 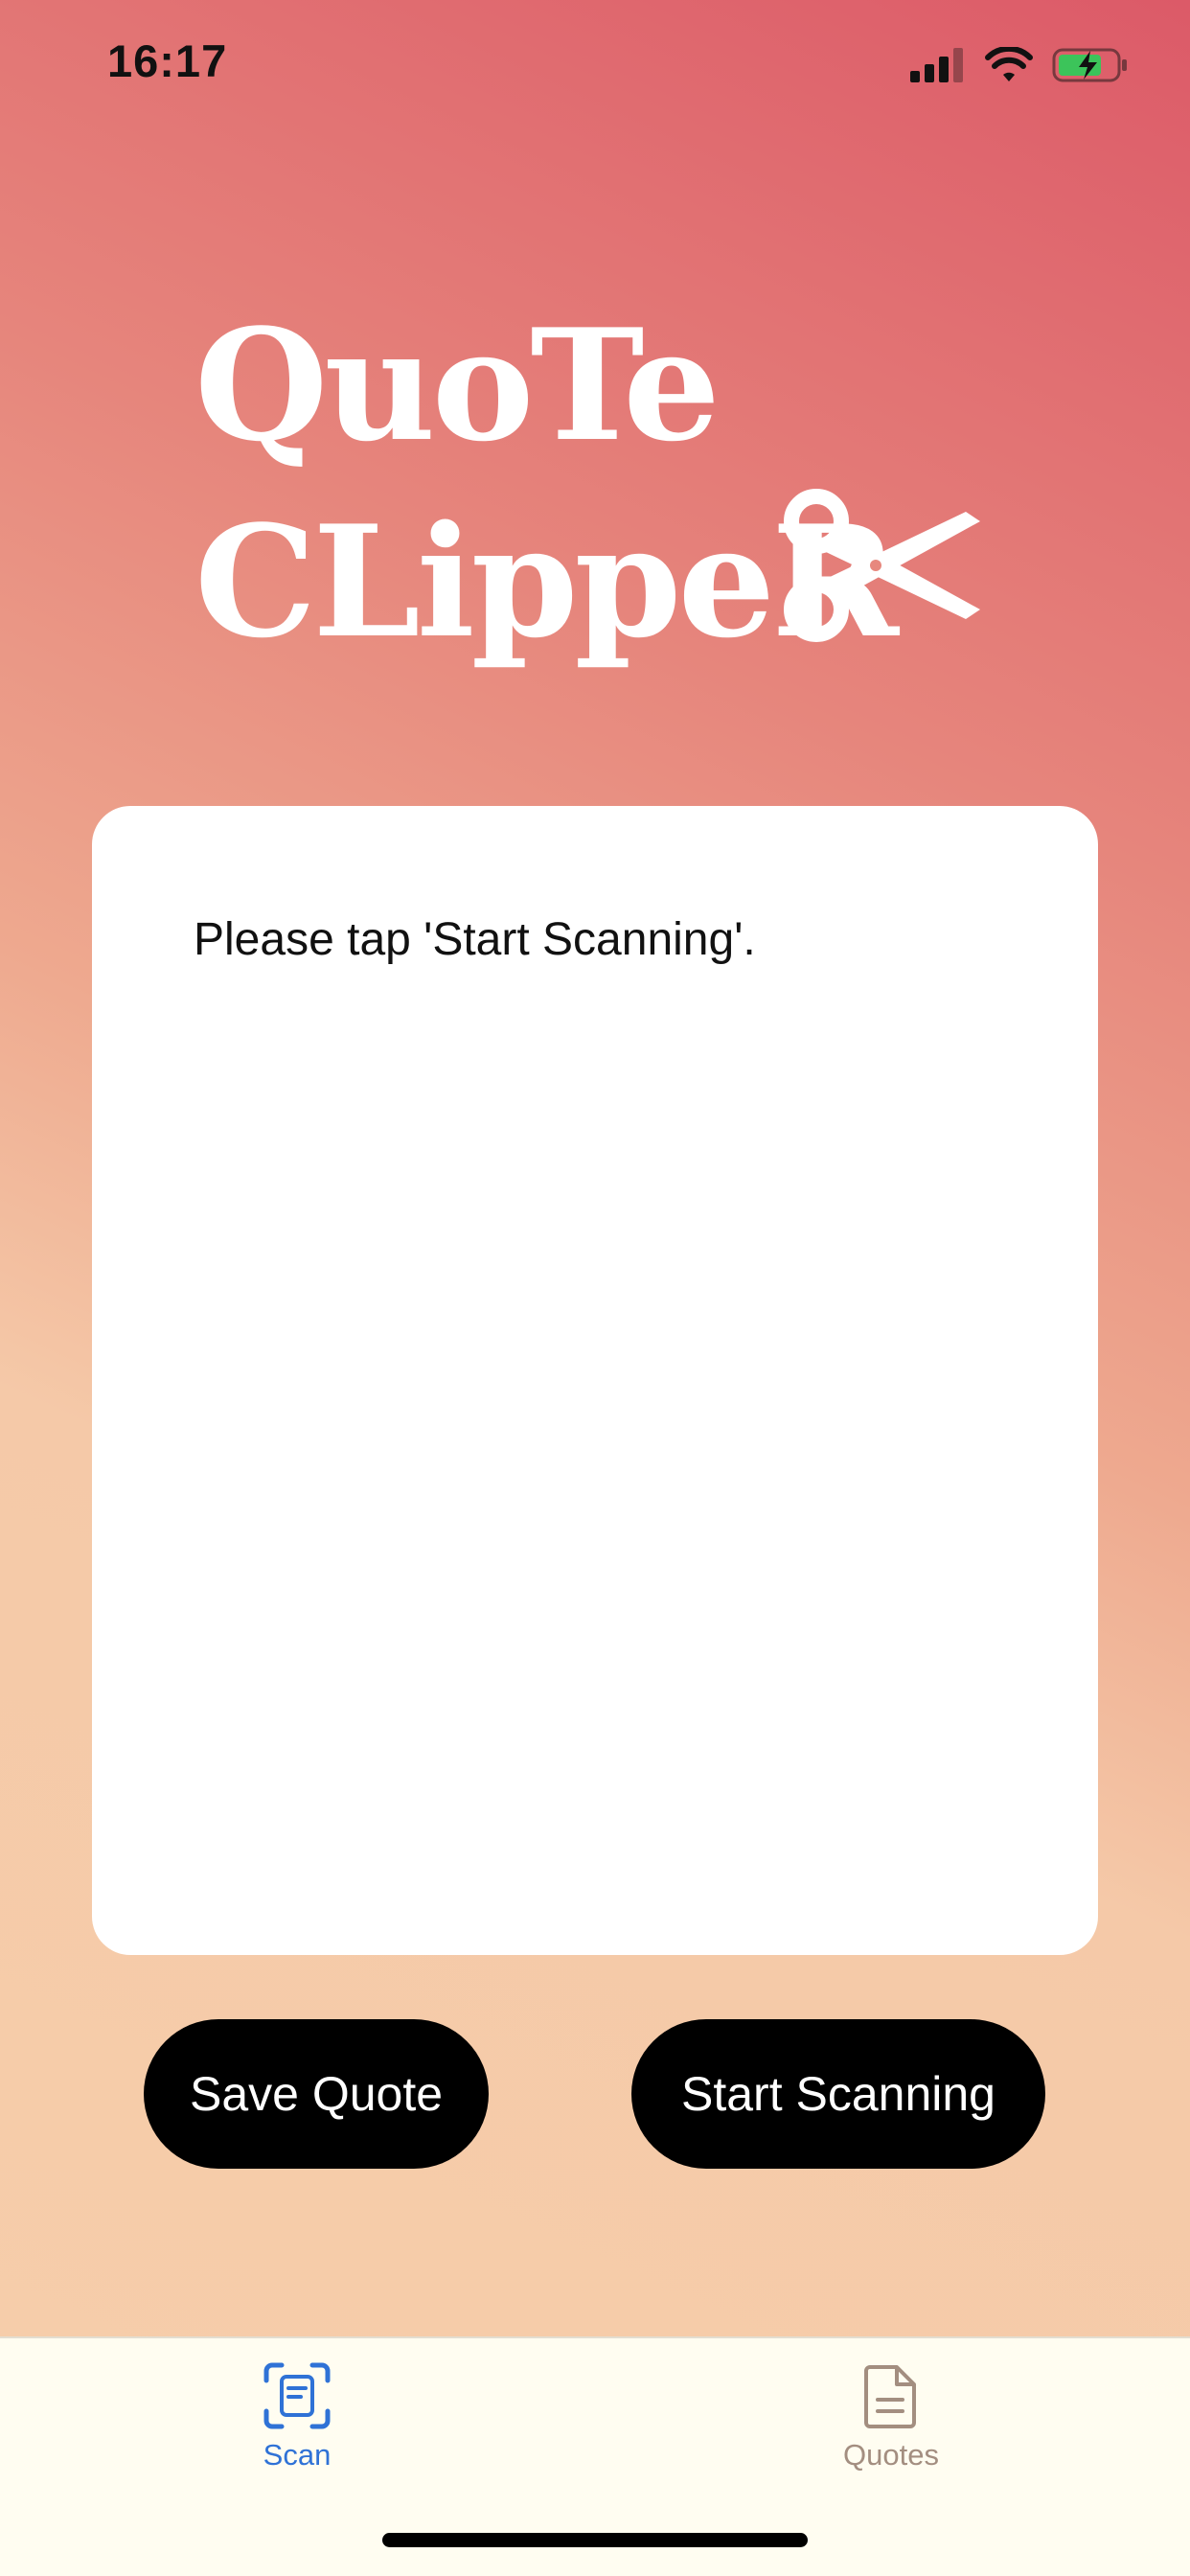 What do you see at coordinates (475, 939) in the screenshot?
I see `scan-result-text: Please tap 'Start Scanning'.` at bounding box center [475, 939].